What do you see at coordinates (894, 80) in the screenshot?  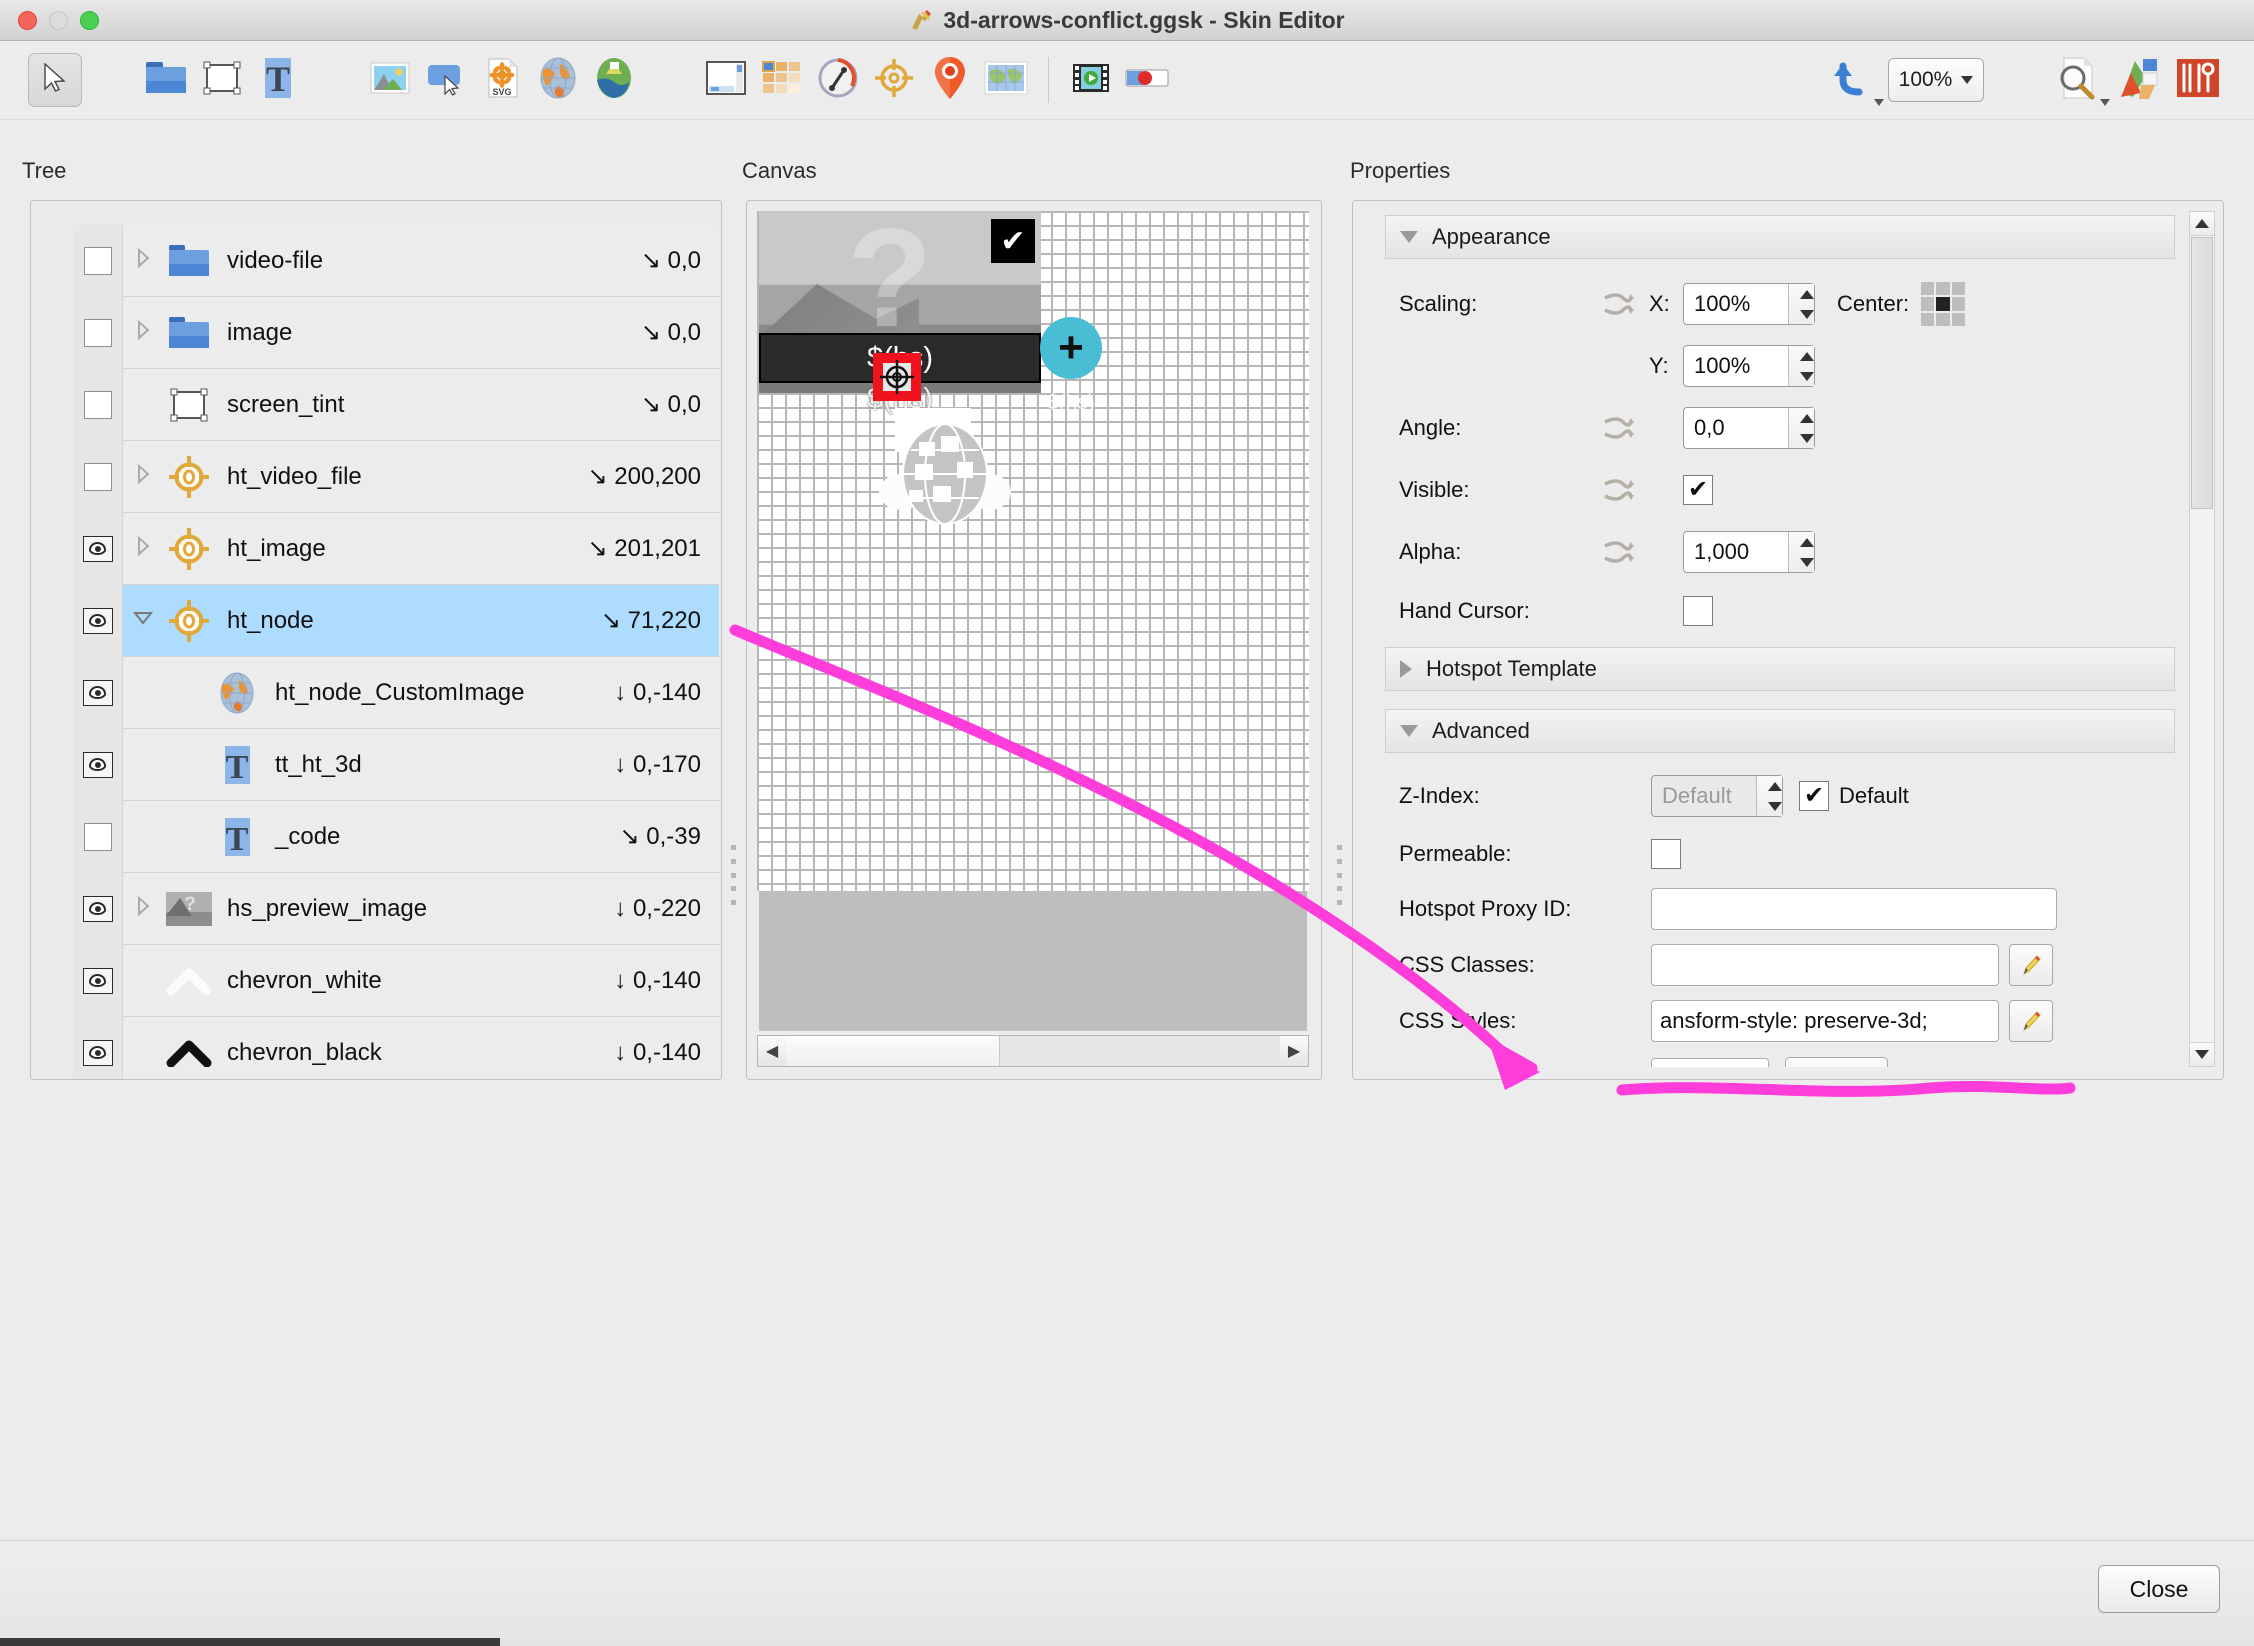 I see `add-hotspot-button` at bounding box center [894, 80].